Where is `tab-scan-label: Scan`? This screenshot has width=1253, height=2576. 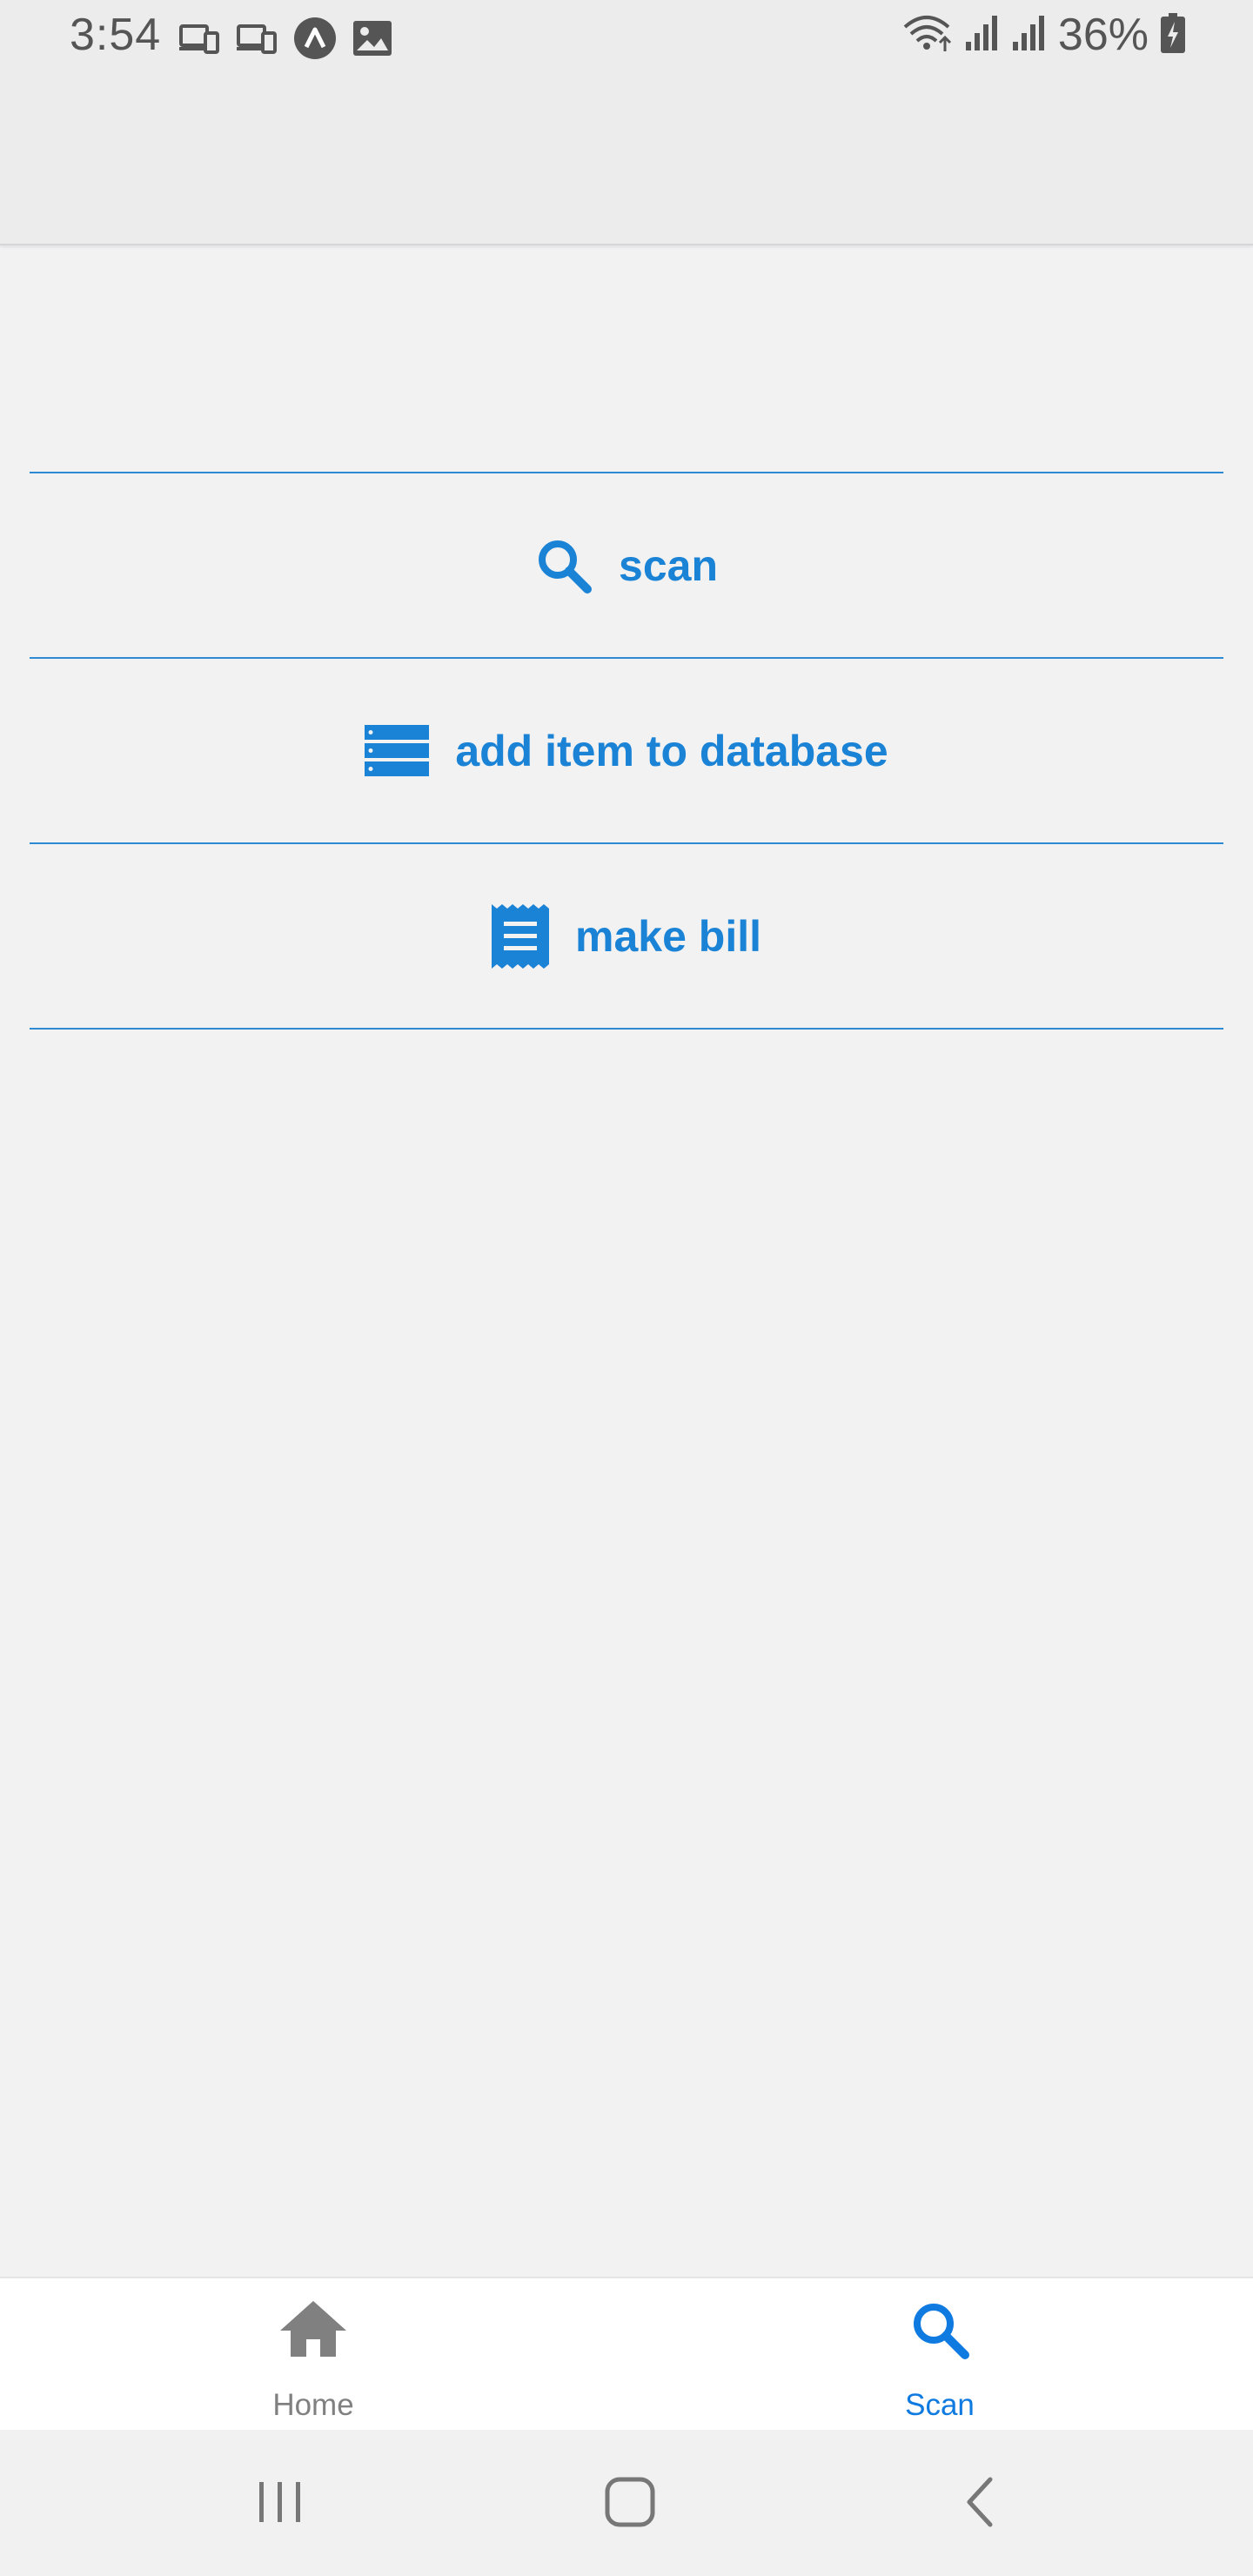 tab-scan-label: Scan is located at coordinates (940, 2405).